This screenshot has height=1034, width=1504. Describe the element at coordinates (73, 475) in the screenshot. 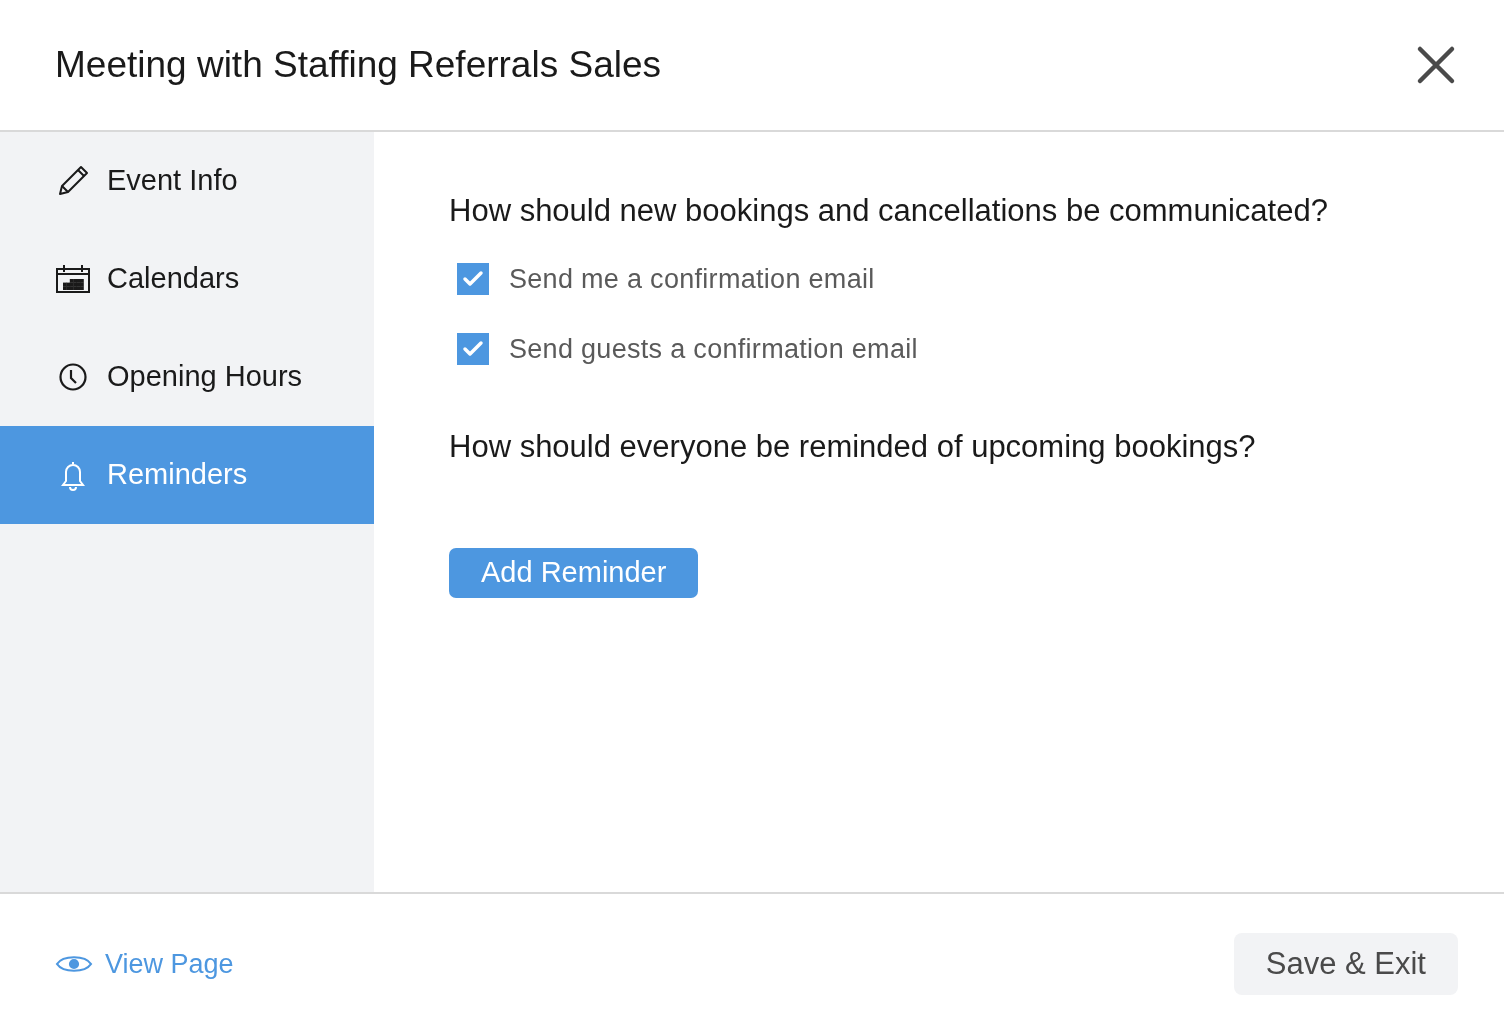

I see `bell-icon` at that location.